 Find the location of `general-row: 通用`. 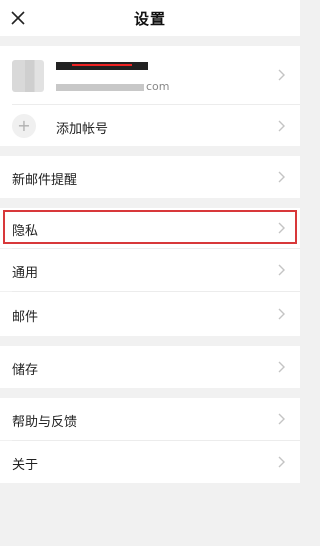

general-row: 通用 is located at coordinates (150, 270).